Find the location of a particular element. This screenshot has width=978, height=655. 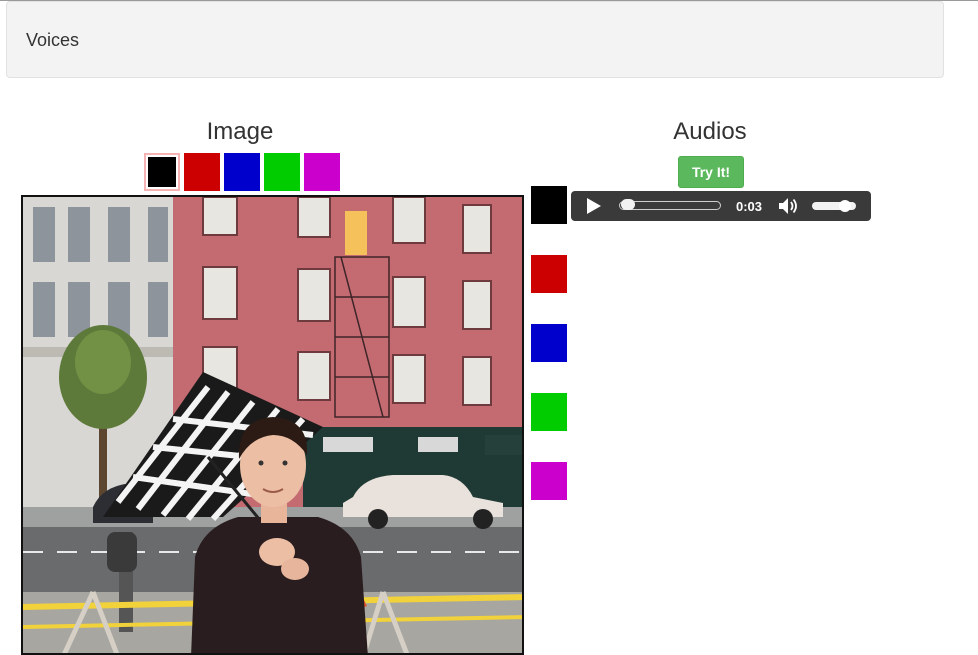

voice-swatch-red is located at coordinates (549, 274).